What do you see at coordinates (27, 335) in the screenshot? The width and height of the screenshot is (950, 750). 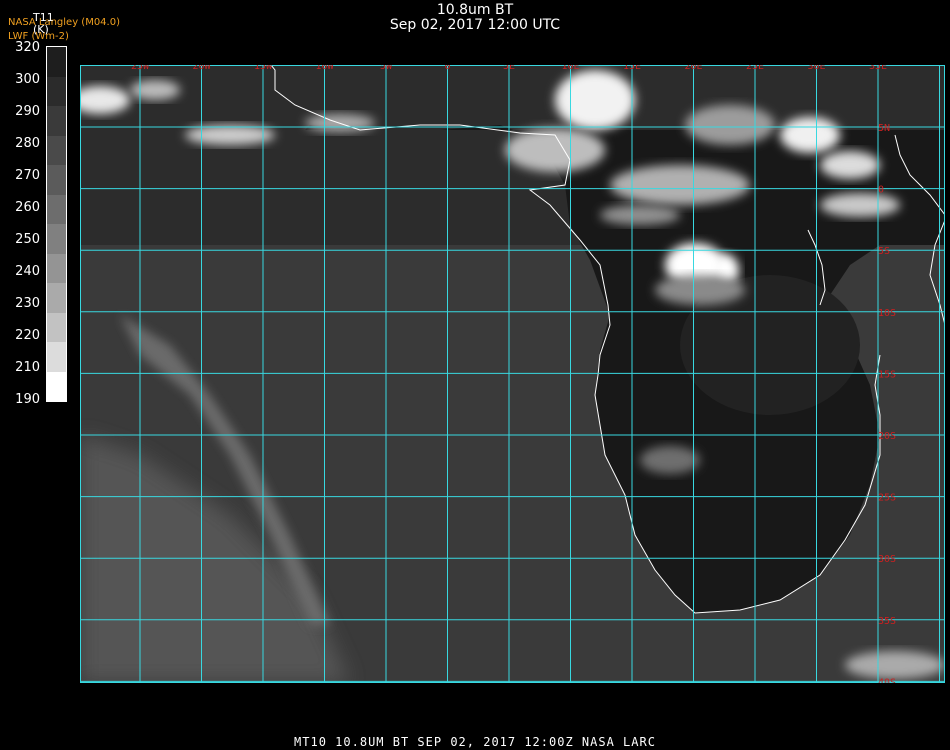 I see `colorbar-tick-label: 220` at bounding box center [27, 335].